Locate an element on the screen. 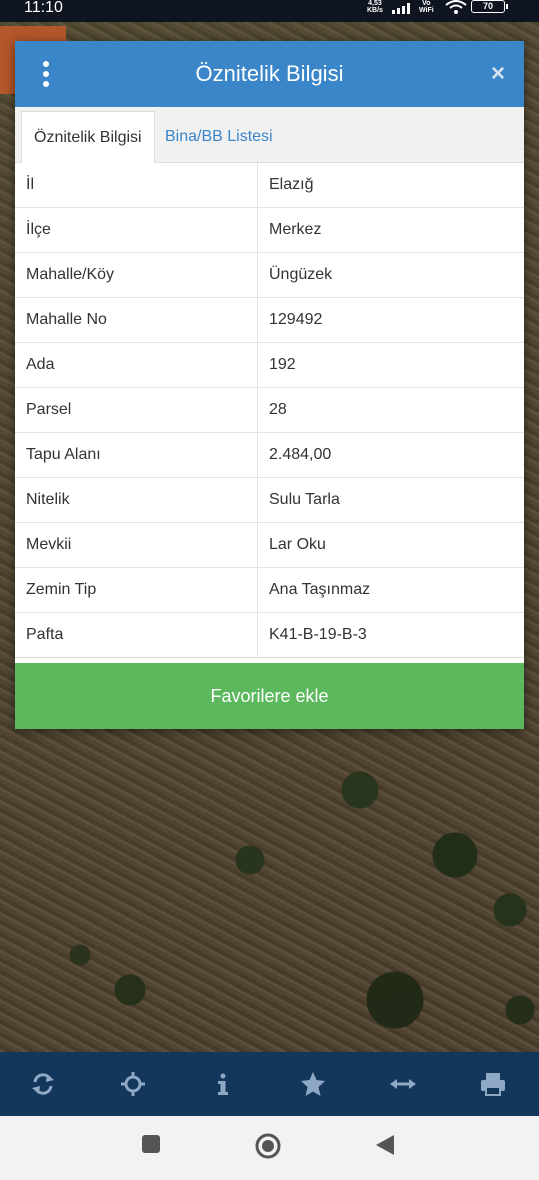 The image size is (539, 1180). table-row: Zemin Tip Ana Taşınmaz is located at coordinates (269, 590).